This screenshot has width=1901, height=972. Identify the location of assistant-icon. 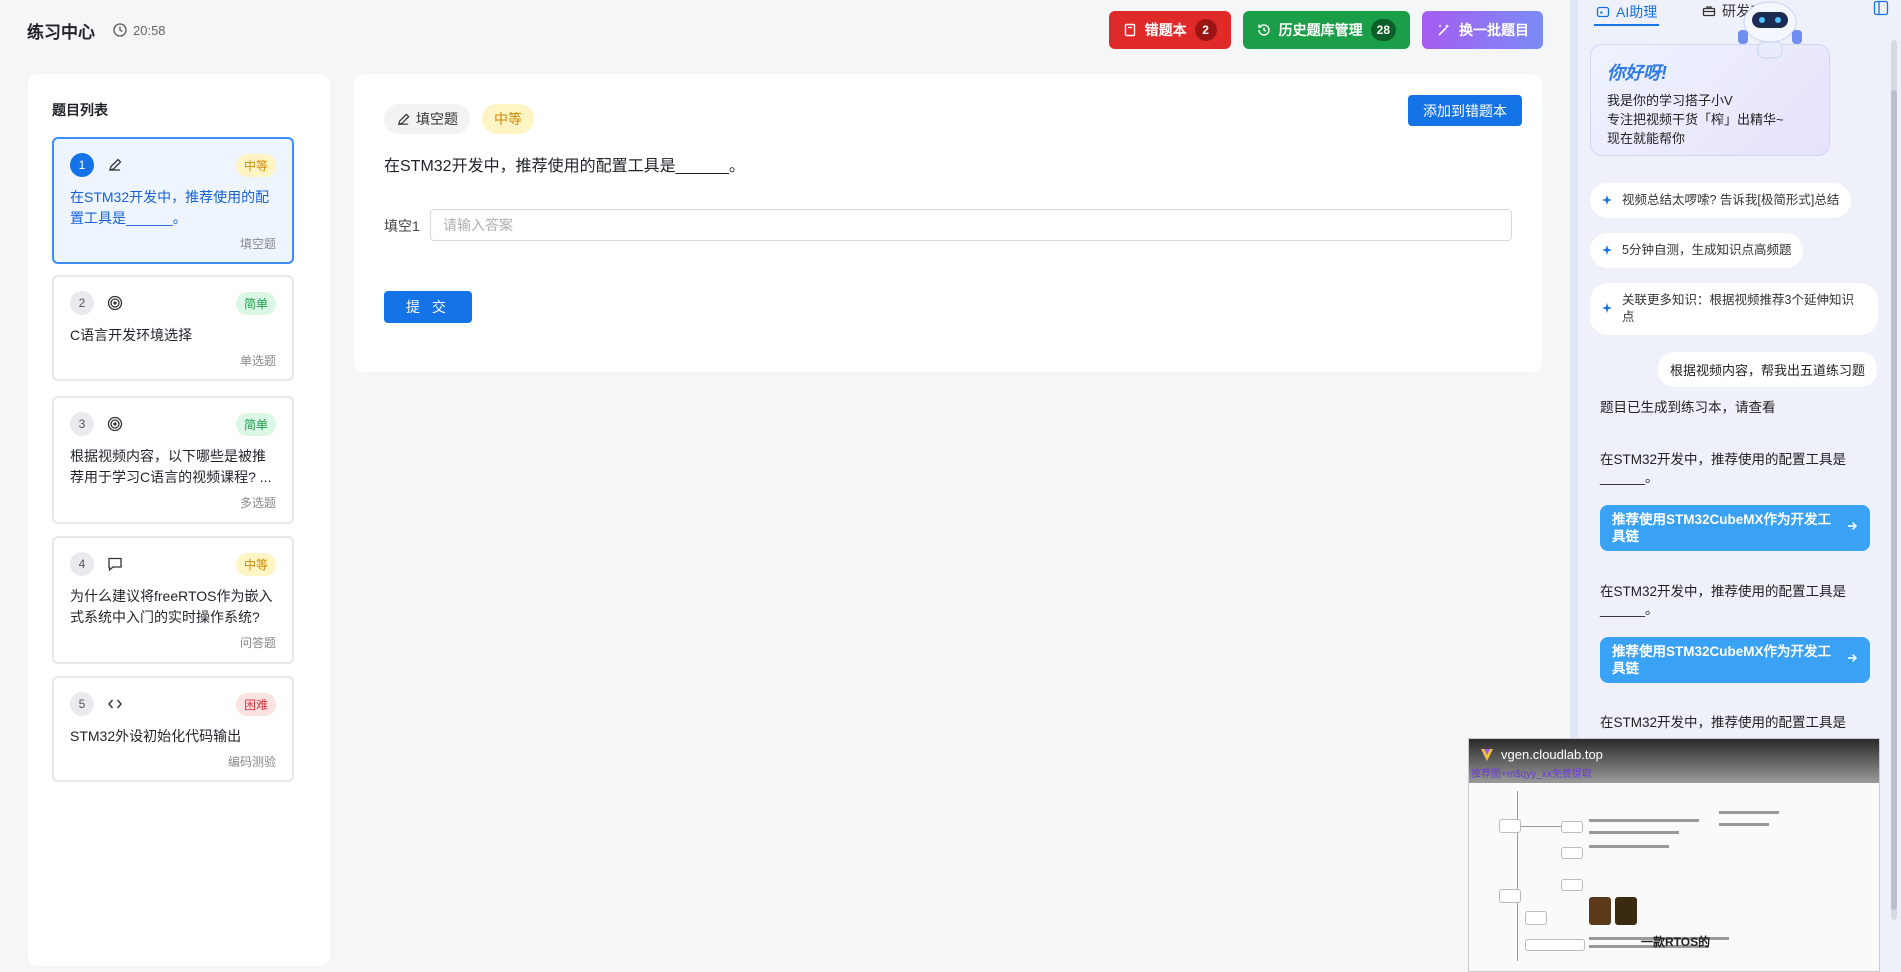
(1603, 12).